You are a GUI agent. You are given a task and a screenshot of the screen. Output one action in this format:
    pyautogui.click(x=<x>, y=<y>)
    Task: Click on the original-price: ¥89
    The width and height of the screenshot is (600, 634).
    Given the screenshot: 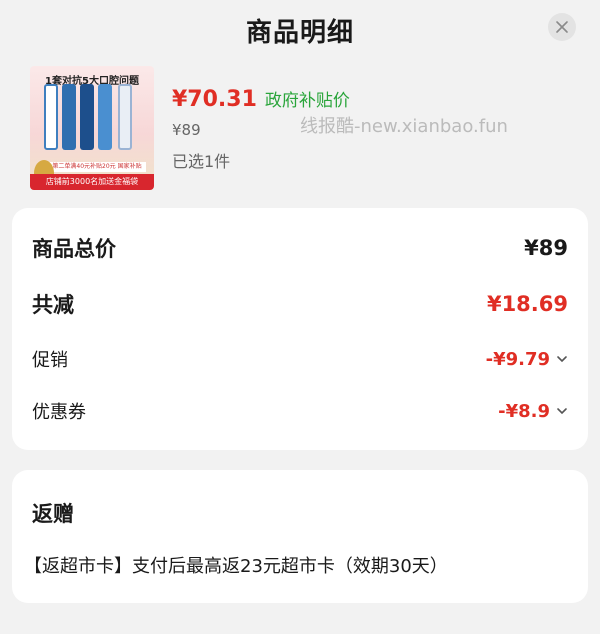 What is the action you would take?
    pyautogui.click(x=186, y=130)
    